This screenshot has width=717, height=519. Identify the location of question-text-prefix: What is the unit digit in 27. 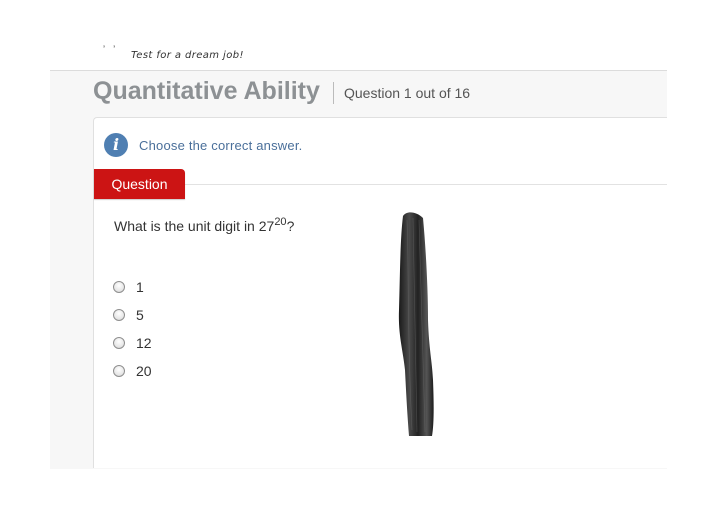
(194, 226).